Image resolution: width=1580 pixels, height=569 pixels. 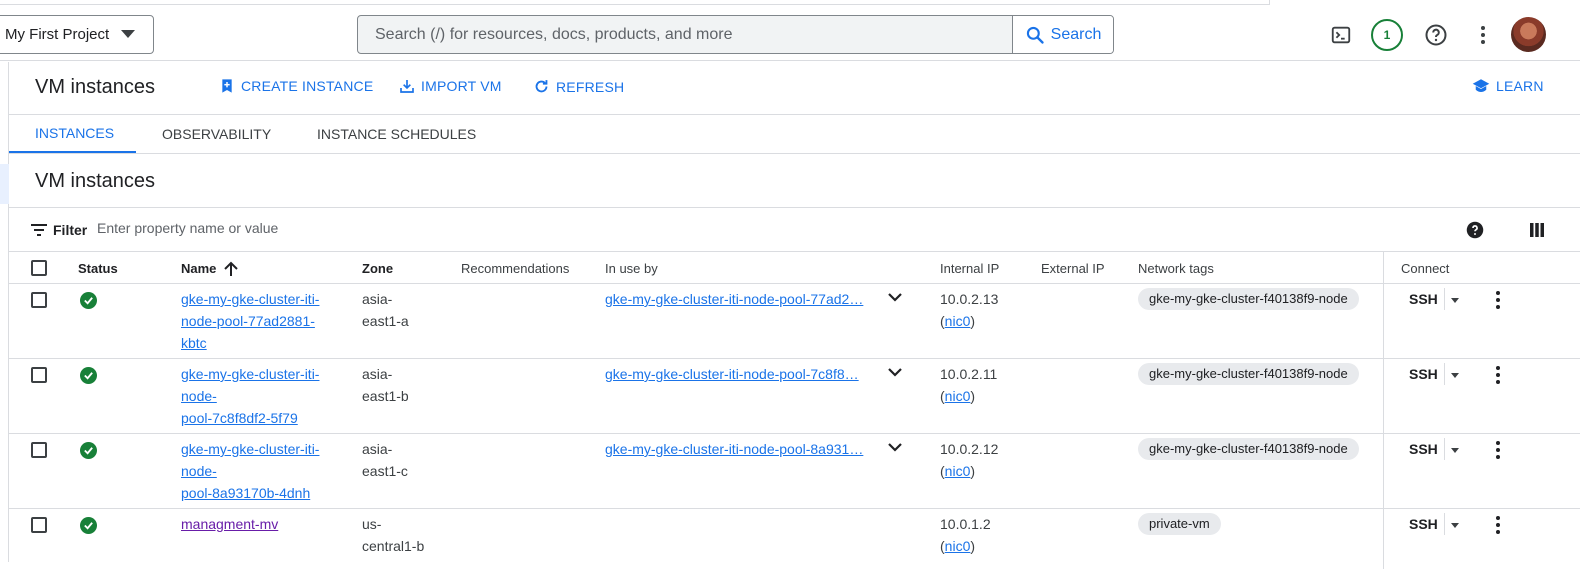 I want to click on instance-name-line: managment-mv, so click(x=229, y=524).